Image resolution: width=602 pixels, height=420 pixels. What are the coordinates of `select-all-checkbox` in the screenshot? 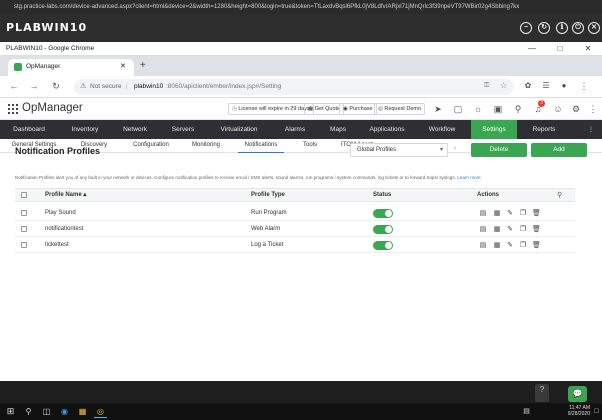 It's located at (24, 195).